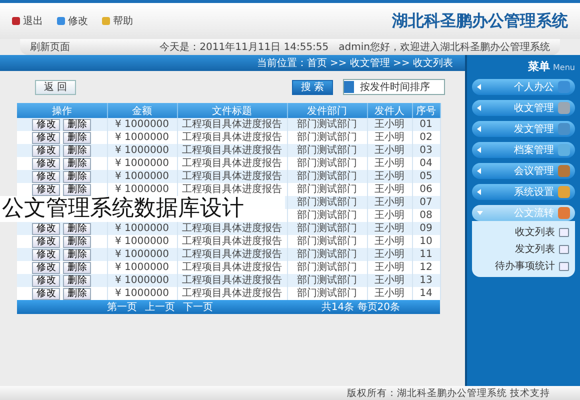 This screenshot has height=400, width=580. I want to click on back-button: 返 回, so click(55, 87).